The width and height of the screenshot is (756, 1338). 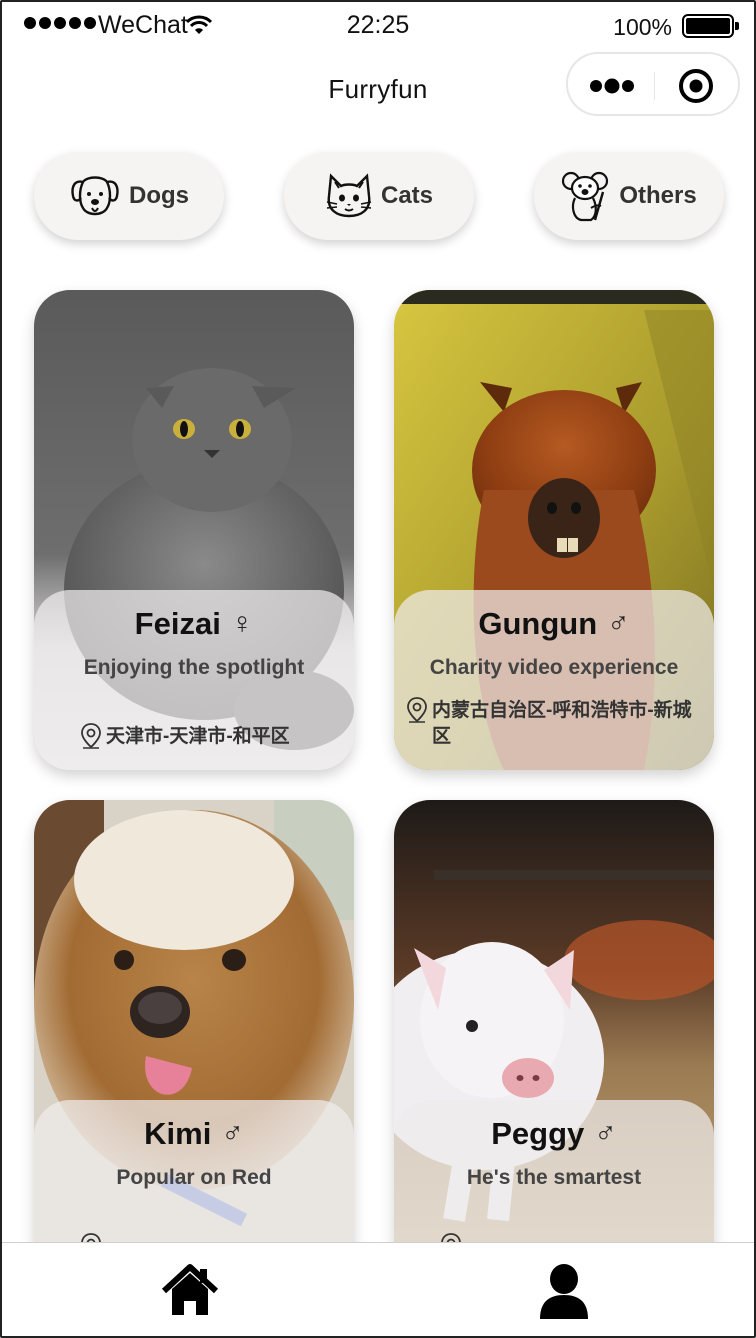 What do you see at coordinates (642, 27) in the screenshot?
I see `battery-percent: 100%` at bounding box center [642, 27].